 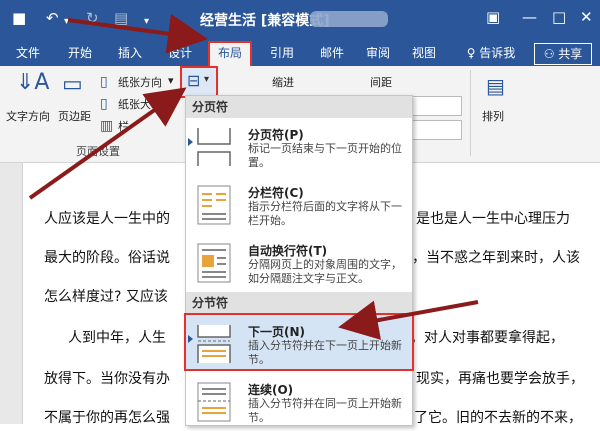 I want to click on minimize-button: —, so click(x=529, y=17).